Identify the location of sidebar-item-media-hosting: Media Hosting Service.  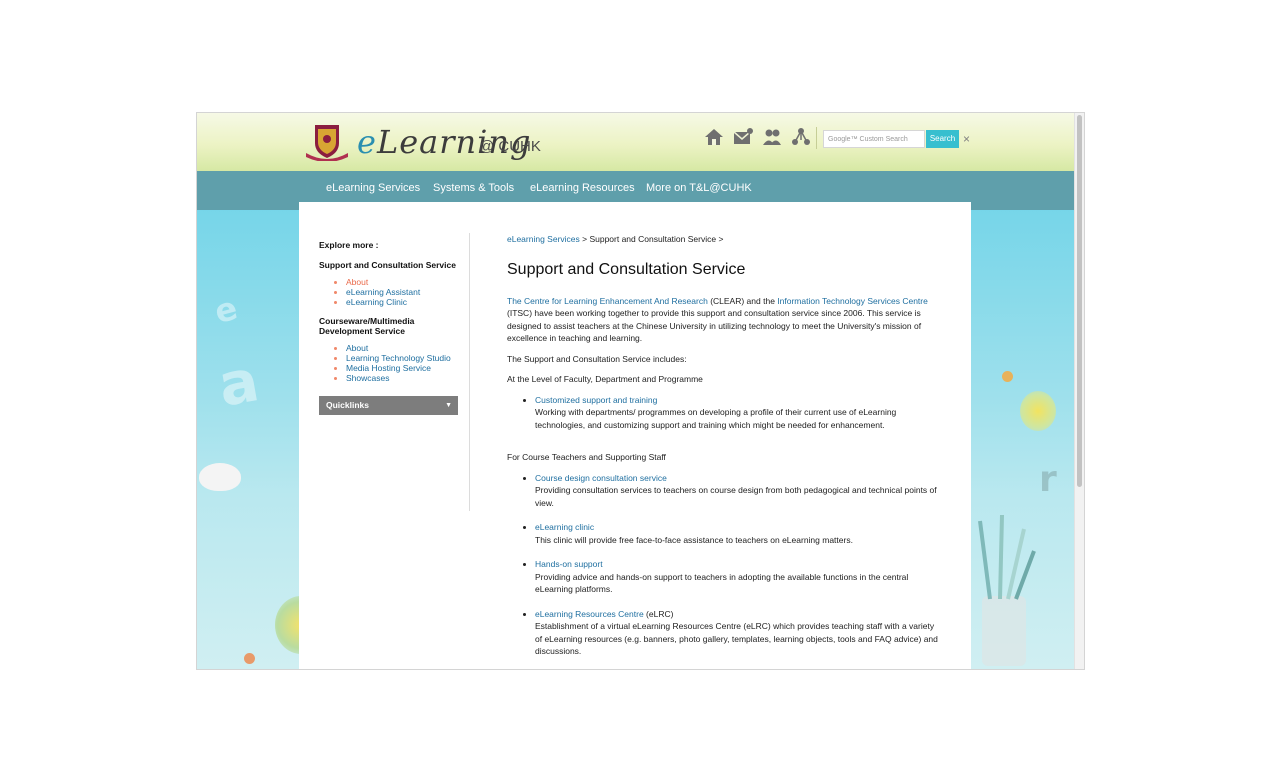
(388, 368).